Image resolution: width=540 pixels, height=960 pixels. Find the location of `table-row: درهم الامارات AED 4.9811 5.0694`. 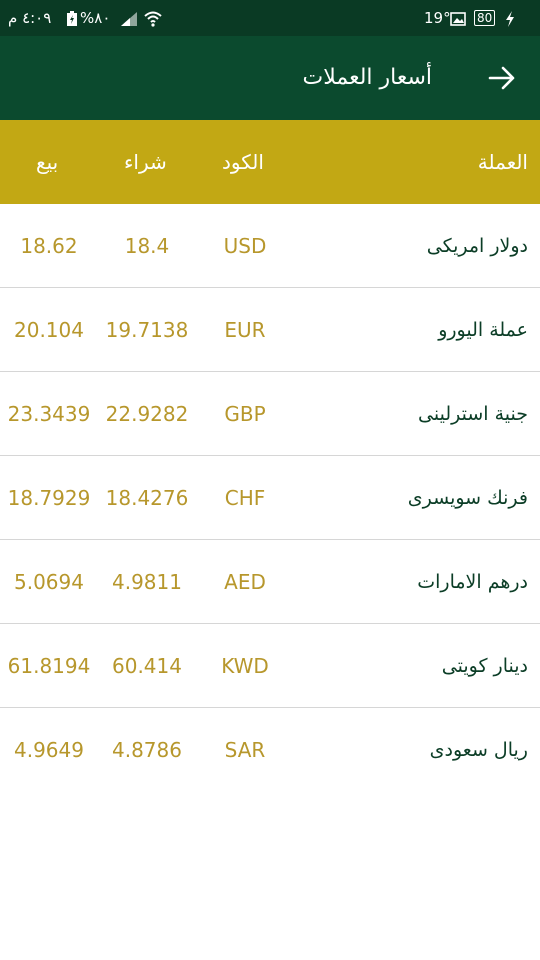

table-row: درهم الامارات AED 4.9811 5.0694 is located at coordinates (270, 582).